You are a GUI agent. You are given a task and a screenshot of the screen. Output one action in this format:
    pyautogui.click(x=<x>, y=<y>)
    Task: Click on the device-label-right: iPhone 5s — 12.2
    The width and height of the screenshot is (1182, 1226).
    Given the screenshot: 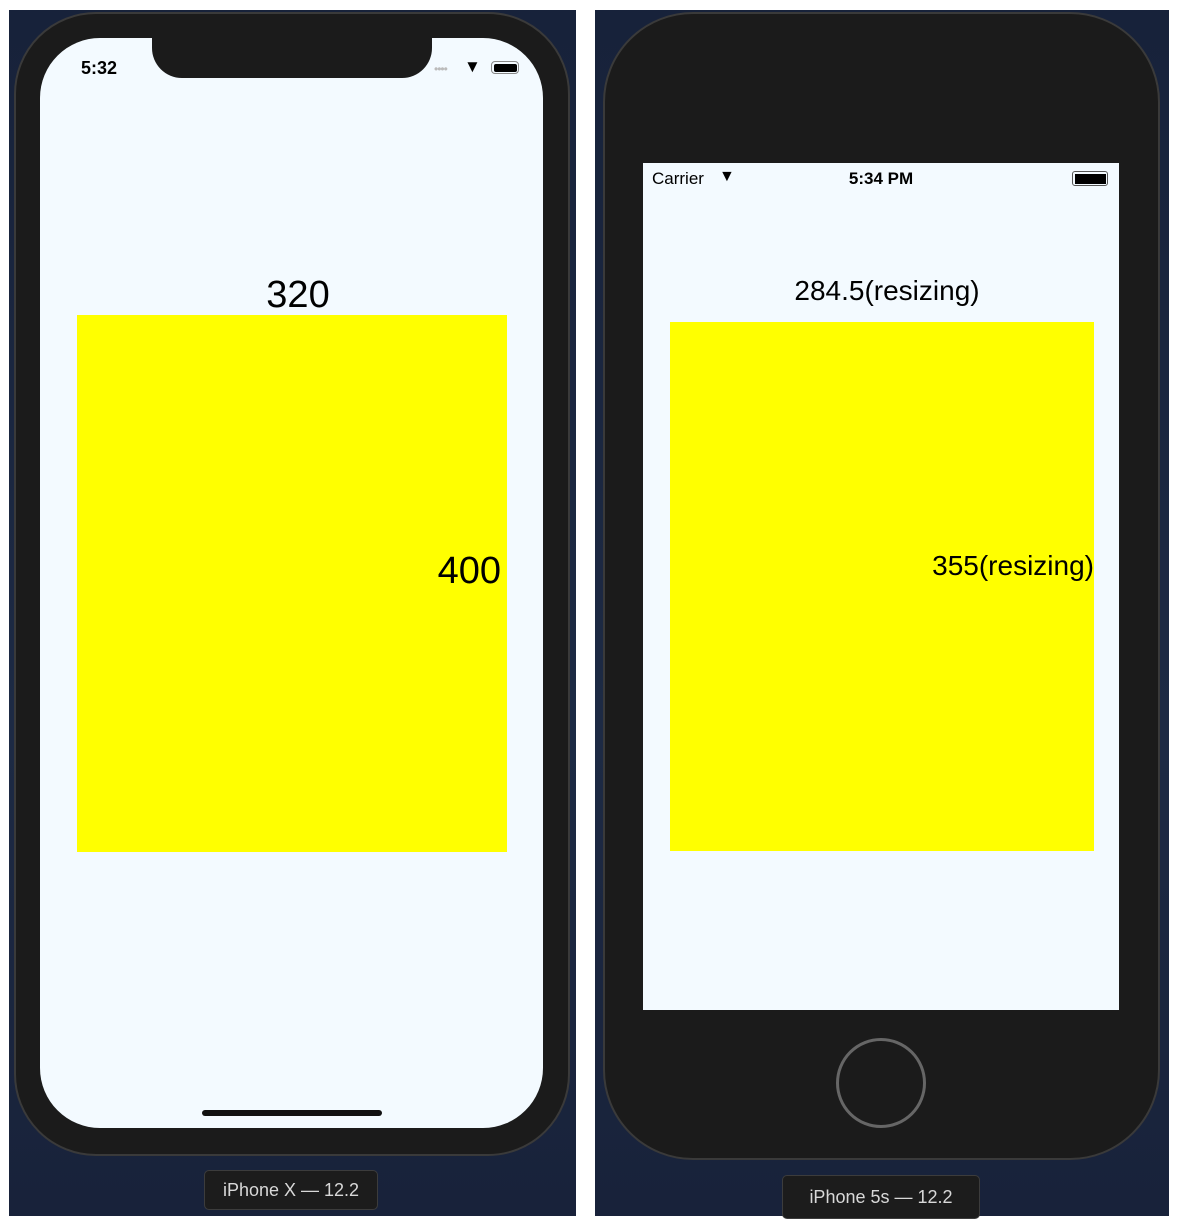 What is the action you would take?
    pyautogui.click(x=881, y=1197)
    